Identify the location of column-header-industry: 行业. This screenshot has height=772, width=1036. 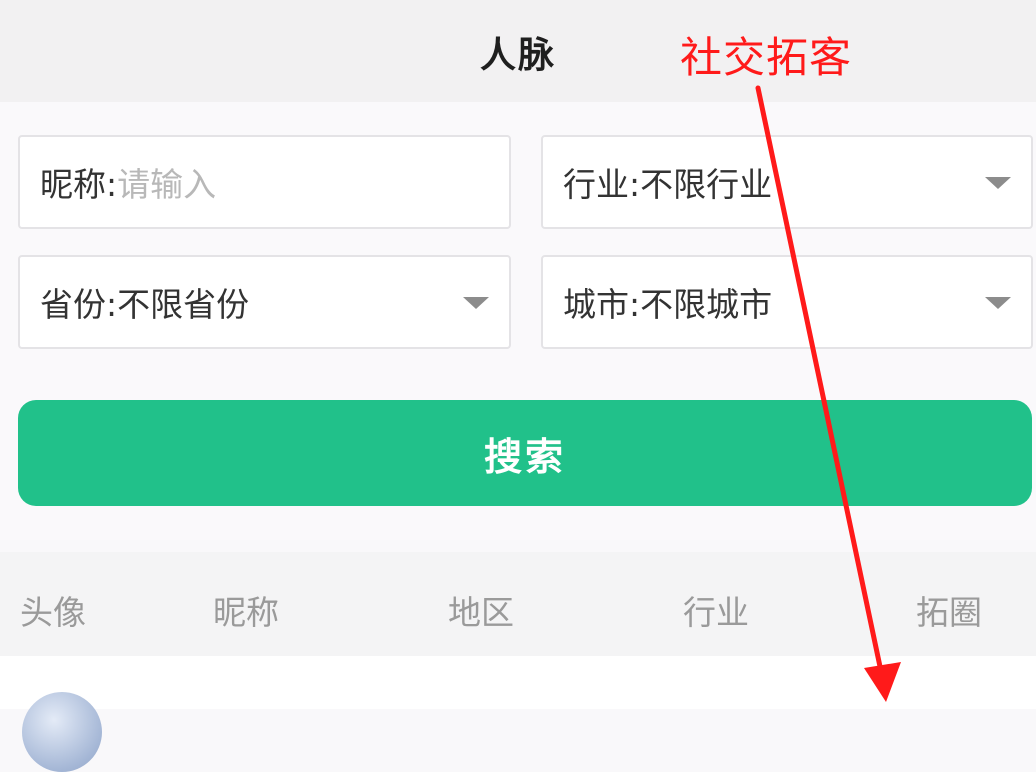
(716, 612).